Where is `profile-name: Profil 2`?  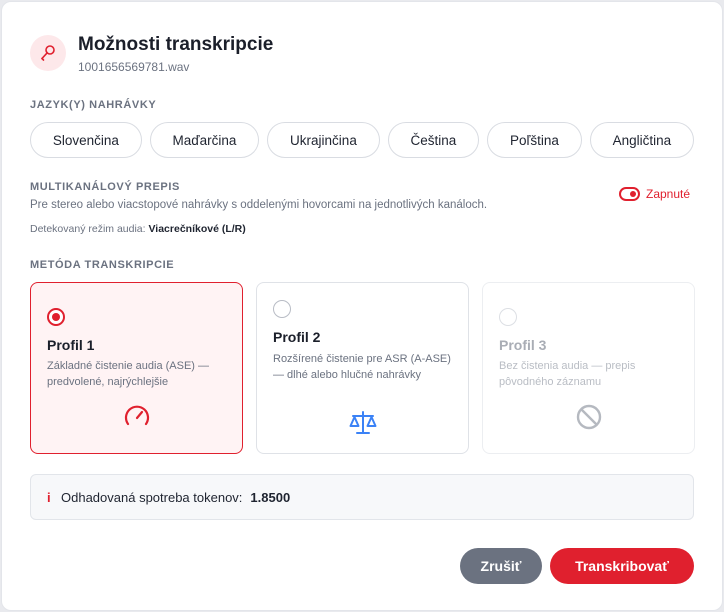 profile-name: Profil 2 is located at coordinates (297, 337).